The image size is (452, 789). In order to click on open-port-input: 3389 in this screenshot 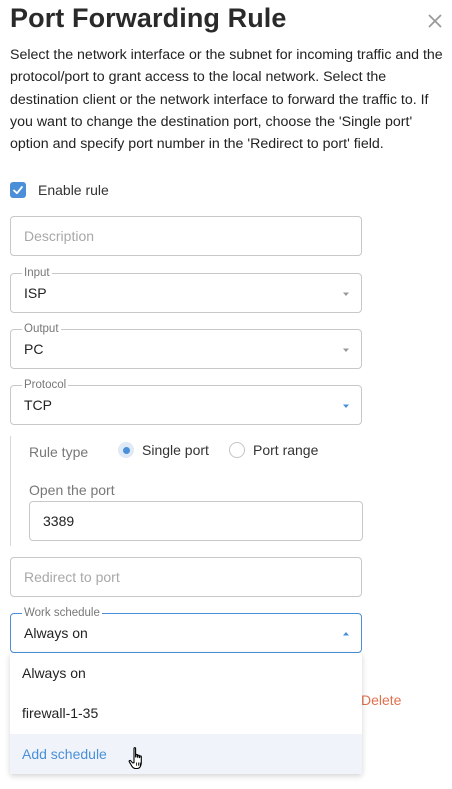, I will do `click(196, 521)`.